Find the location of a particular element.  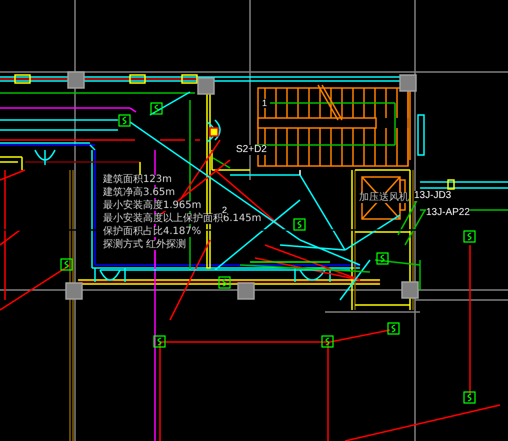

drawing-label: 2 is located at coordinates (225, 210).